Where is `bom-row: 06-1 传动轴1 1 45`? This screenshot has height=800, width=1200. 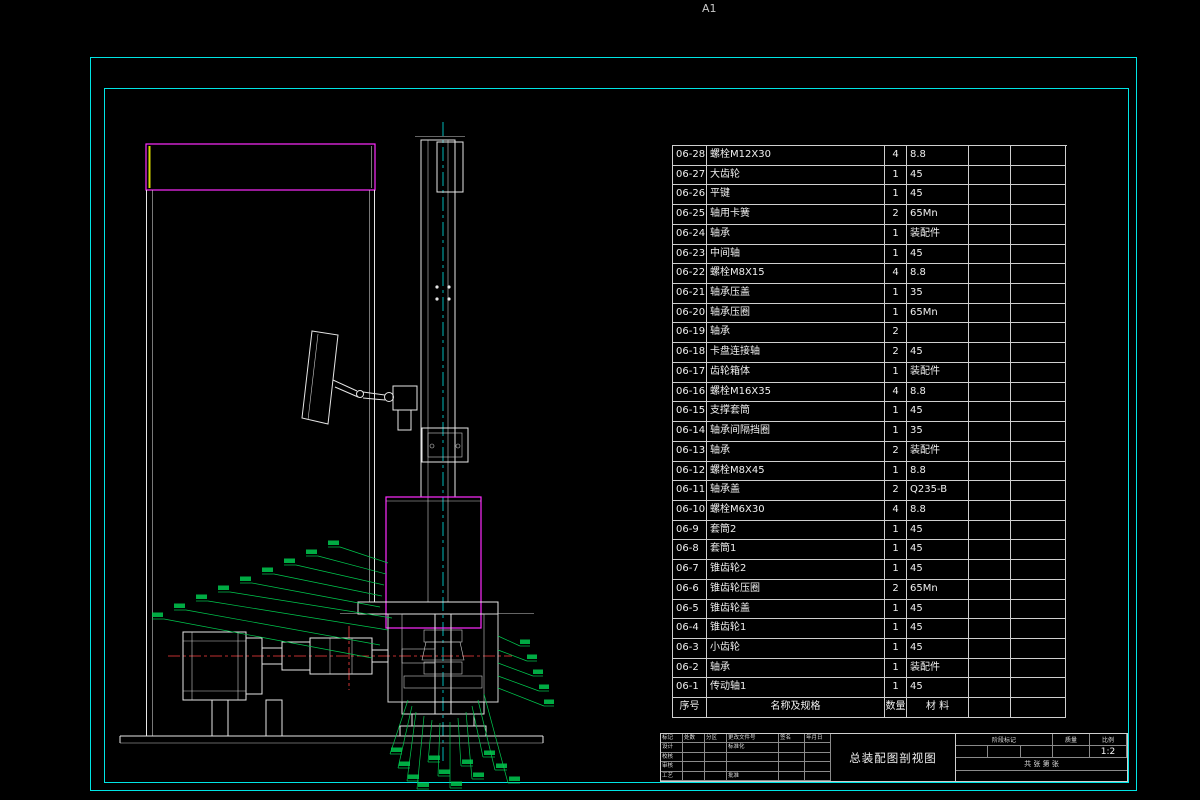
bom-row: 06-1 传动轴1 1 45 is located at coordinates (870, 688).